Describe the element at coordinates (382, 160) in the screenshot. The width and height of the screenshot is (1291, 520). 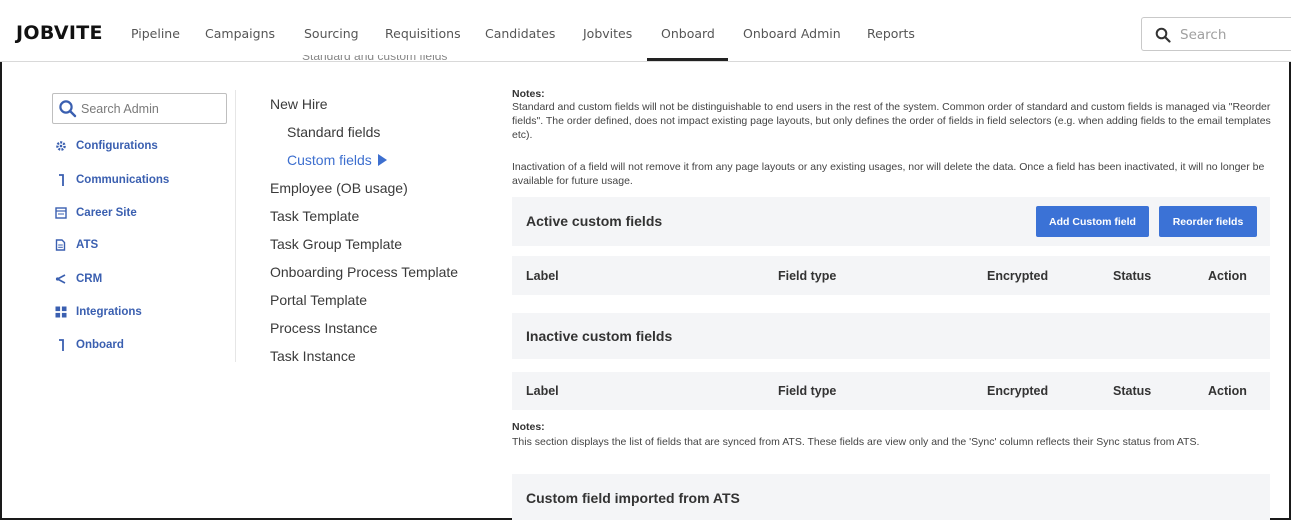
I see `caret-right-icon` at that location.